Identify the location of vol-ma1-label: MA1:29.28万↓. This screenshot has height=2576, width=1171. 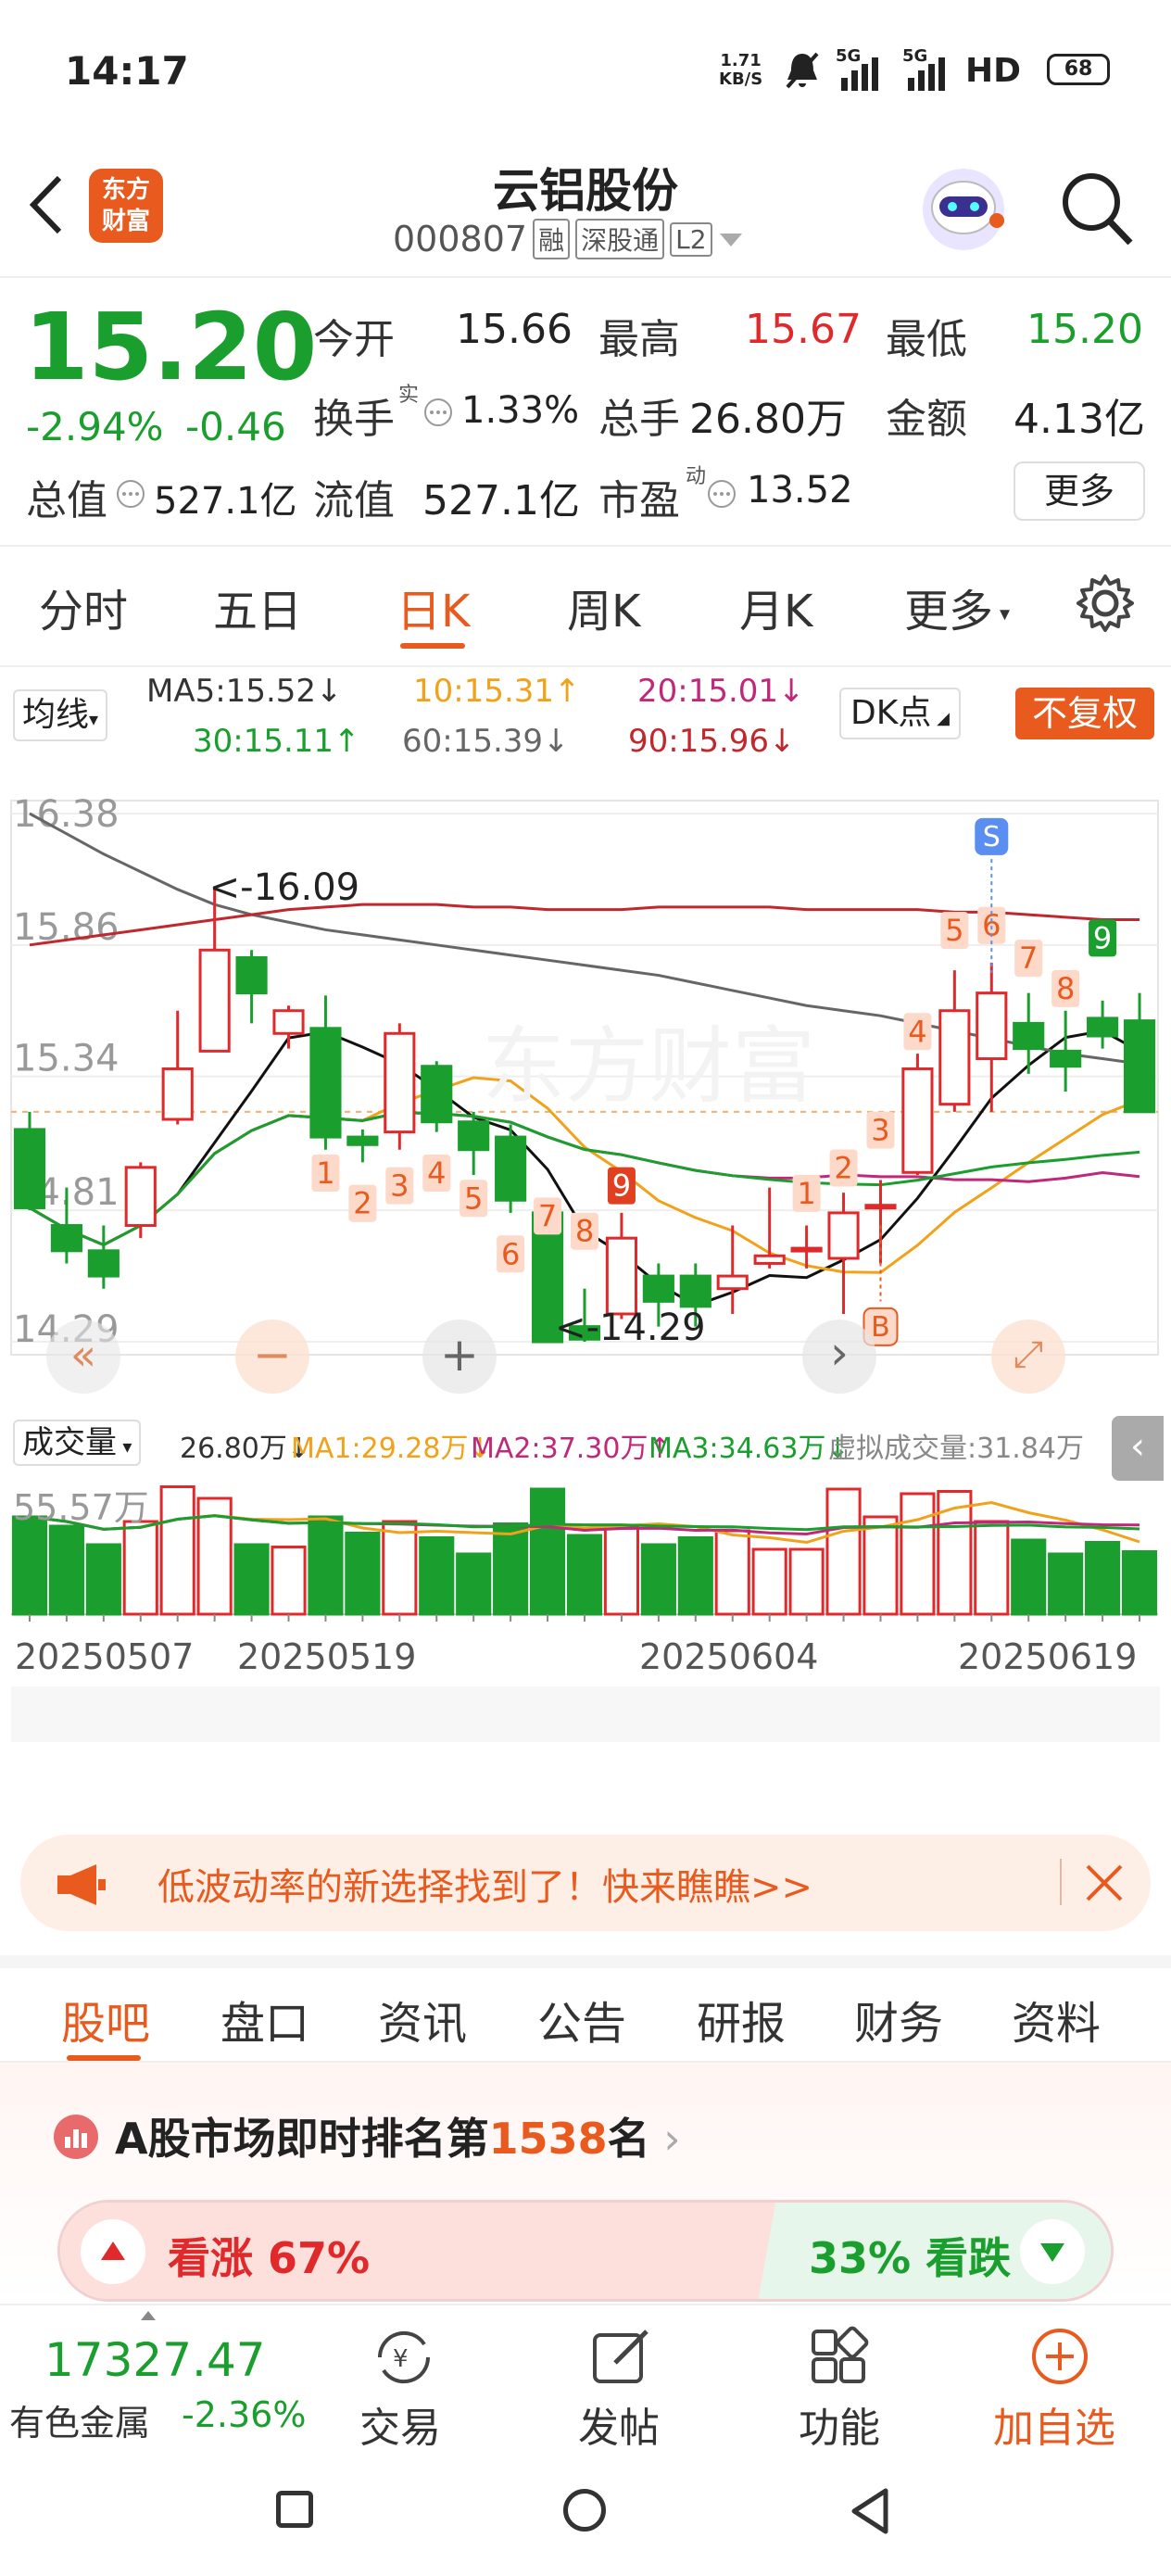
(392, 1449).